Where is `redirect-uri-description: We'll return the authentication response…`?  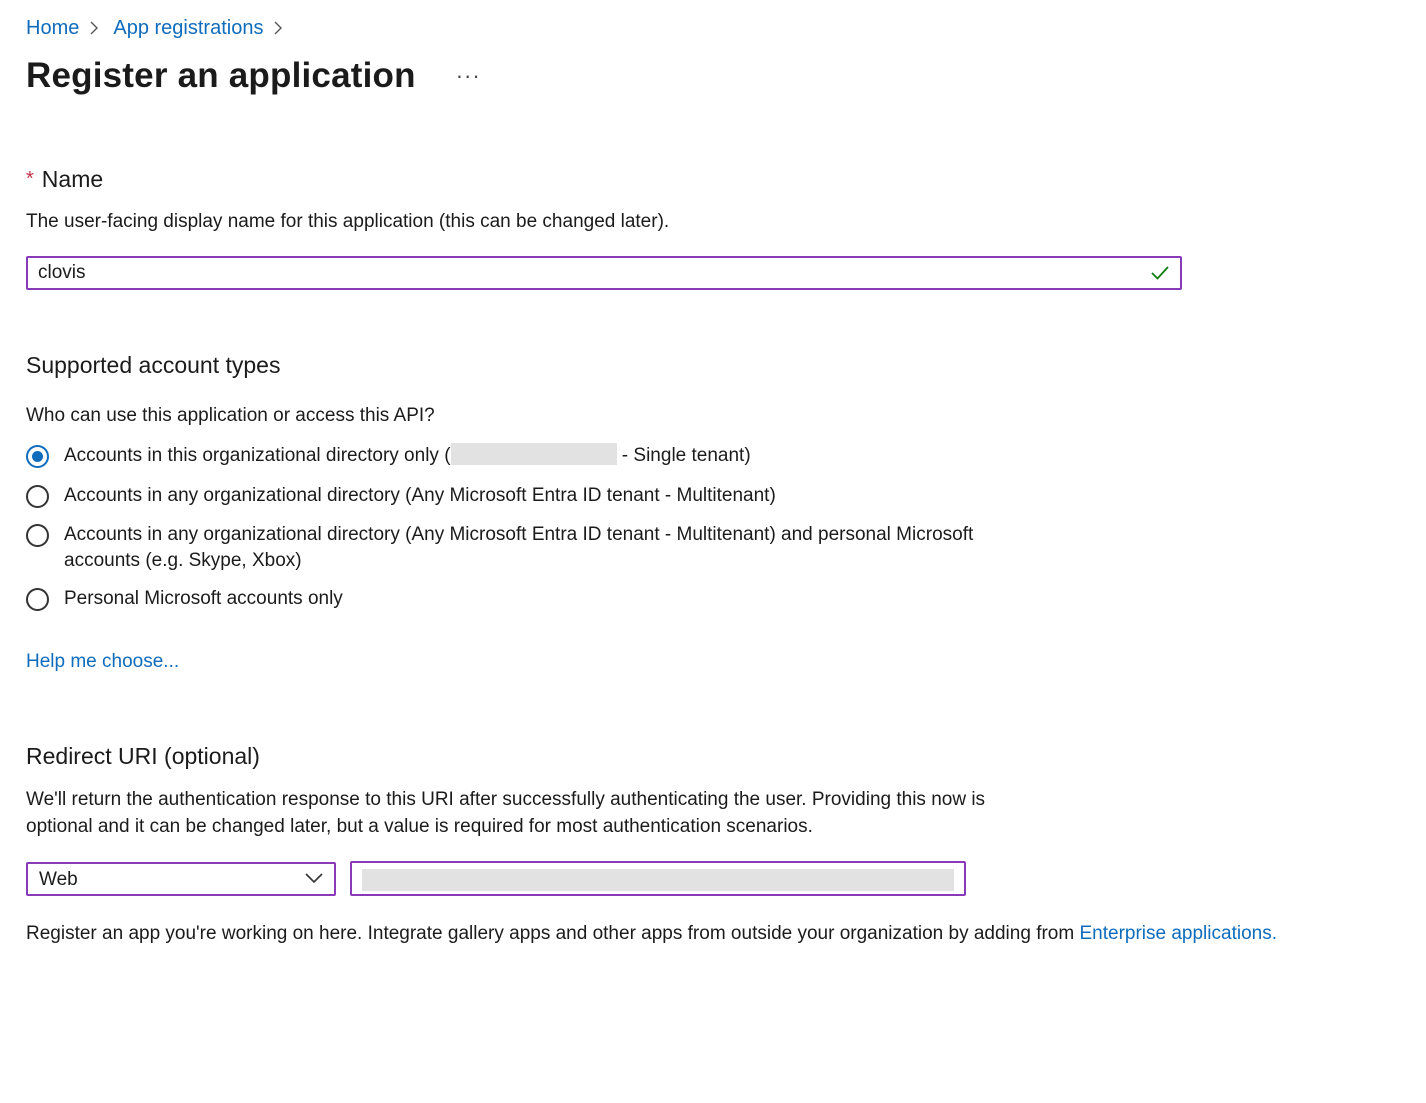 redirect-uri-description: We'll return the authentication response… is located at coordinates (506, 813).